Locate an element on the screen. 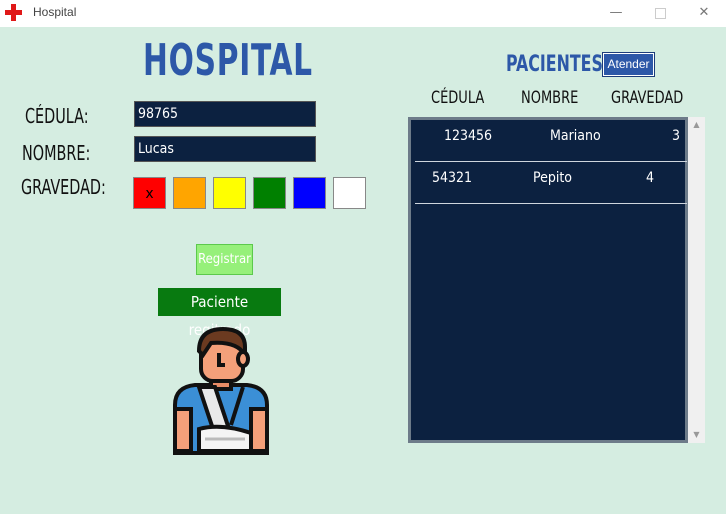 This screenshot has width=726, height=514. maximize-button is located at coordinates (660, 13).